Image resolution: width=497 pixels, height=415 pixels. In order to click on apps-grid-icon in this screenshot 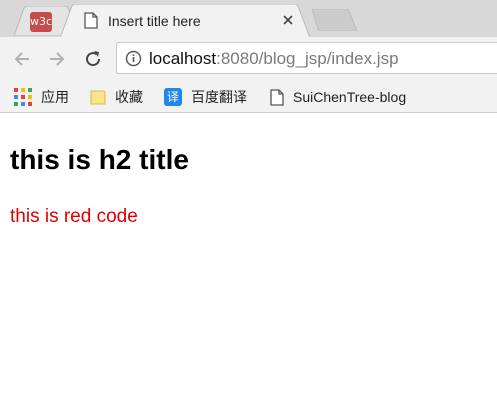, I will do `click(23, 97)`.